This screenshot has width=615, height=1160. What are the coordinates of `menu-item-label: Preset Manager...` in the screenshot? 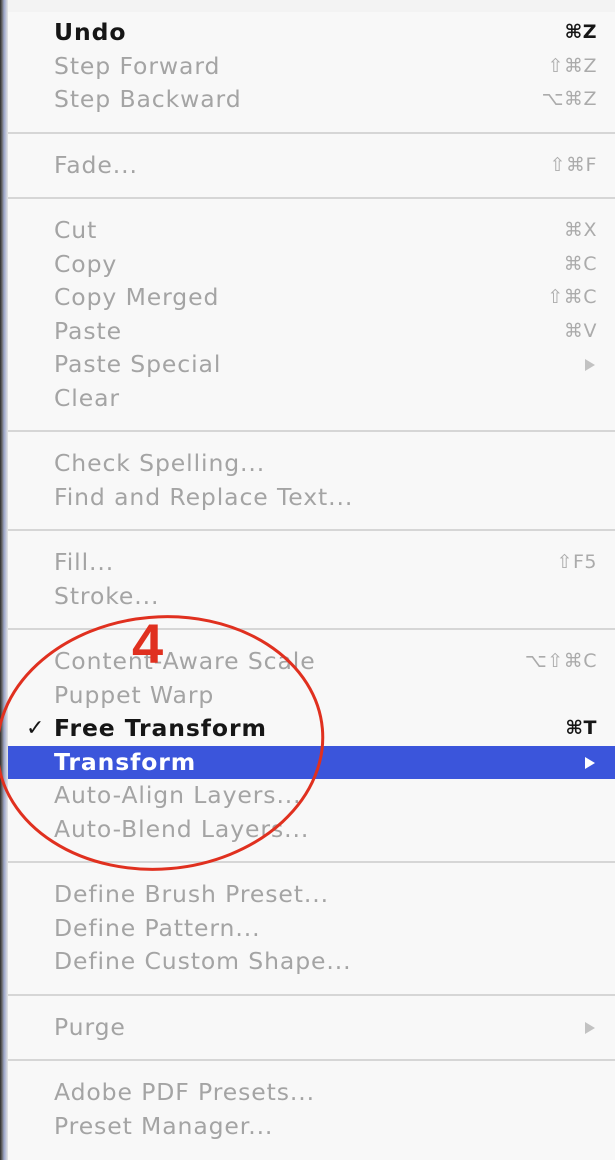 It's located at (164, 1125).